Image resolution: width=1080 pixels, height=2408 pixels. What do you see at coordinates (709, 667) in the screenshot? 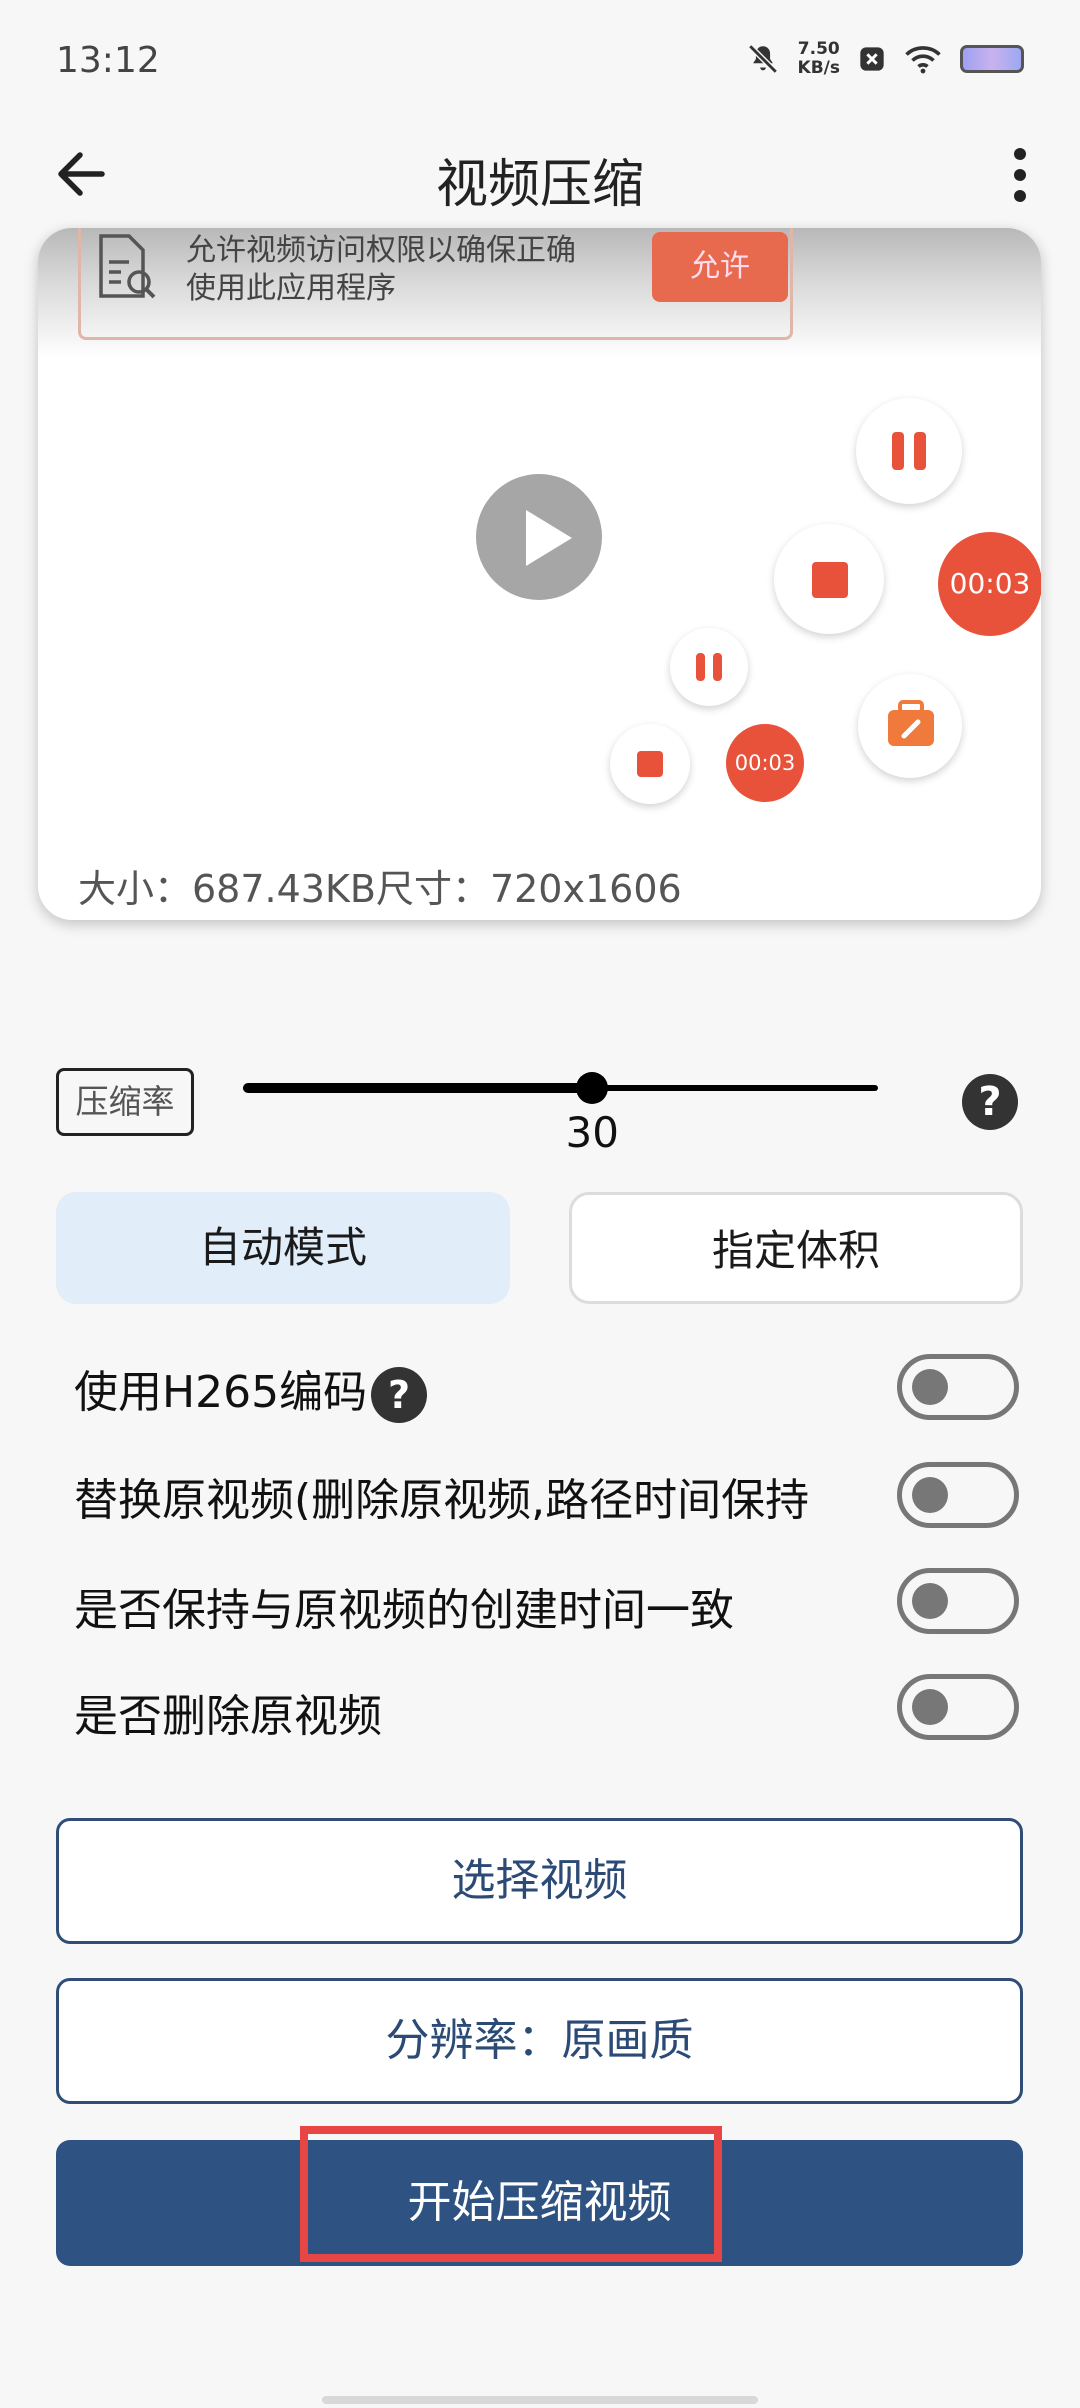
I see `thumbnail-pause-bubble-small` at bounding box center [709, 667].